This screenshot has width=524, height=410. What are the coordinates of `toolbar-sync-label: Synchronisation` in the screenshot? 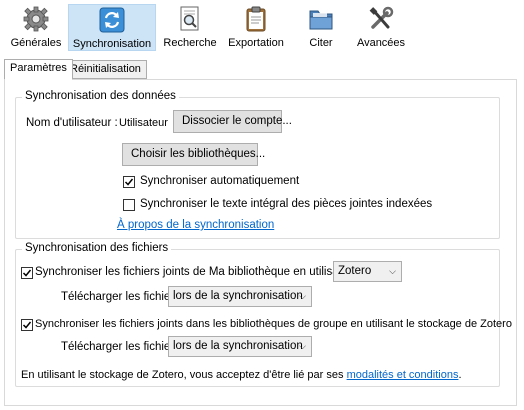 It's located at (112, 44).